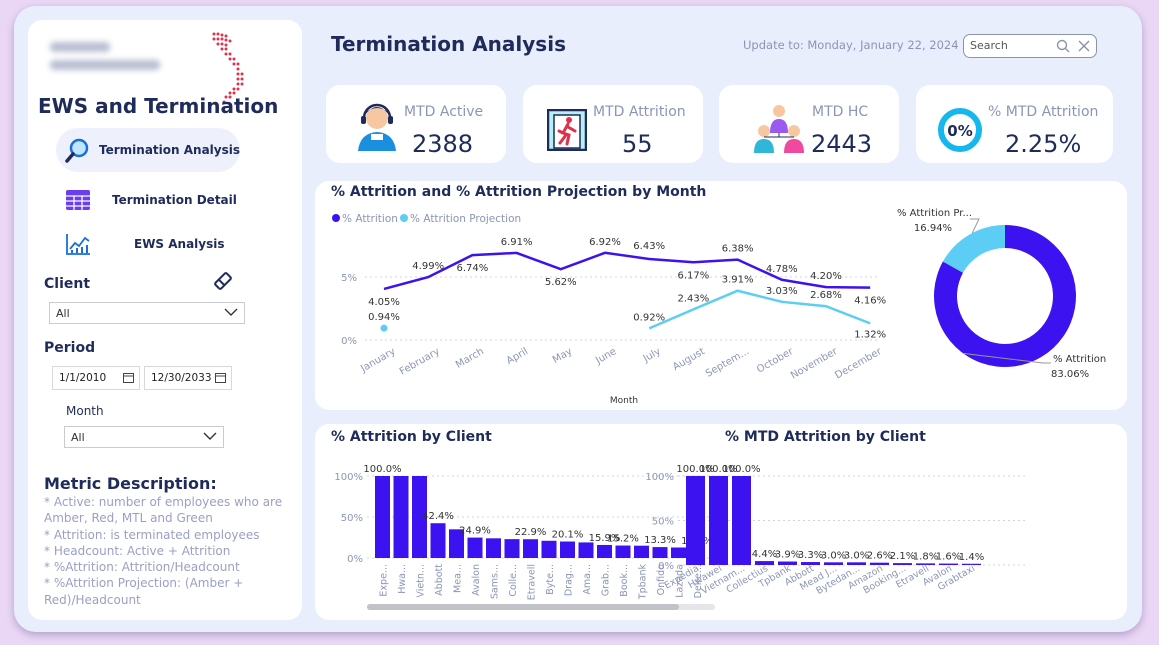 Image resolution: width=1159 pixels, height=645 pixels. I want to click on line-chart-icon, so click(78, 244).